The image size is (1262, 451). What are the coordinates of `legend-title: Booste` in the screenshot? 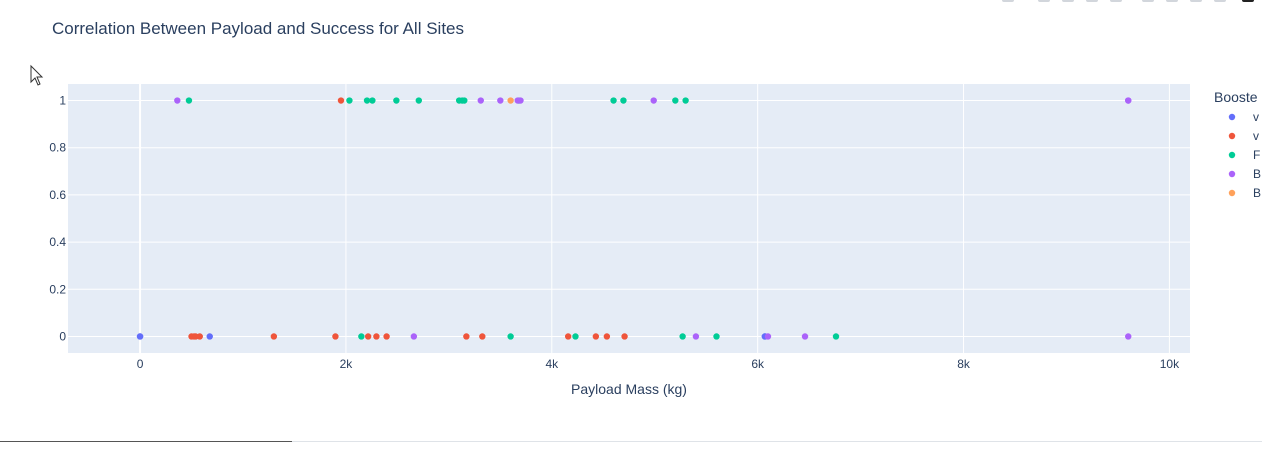 It's located at (1236, 97).